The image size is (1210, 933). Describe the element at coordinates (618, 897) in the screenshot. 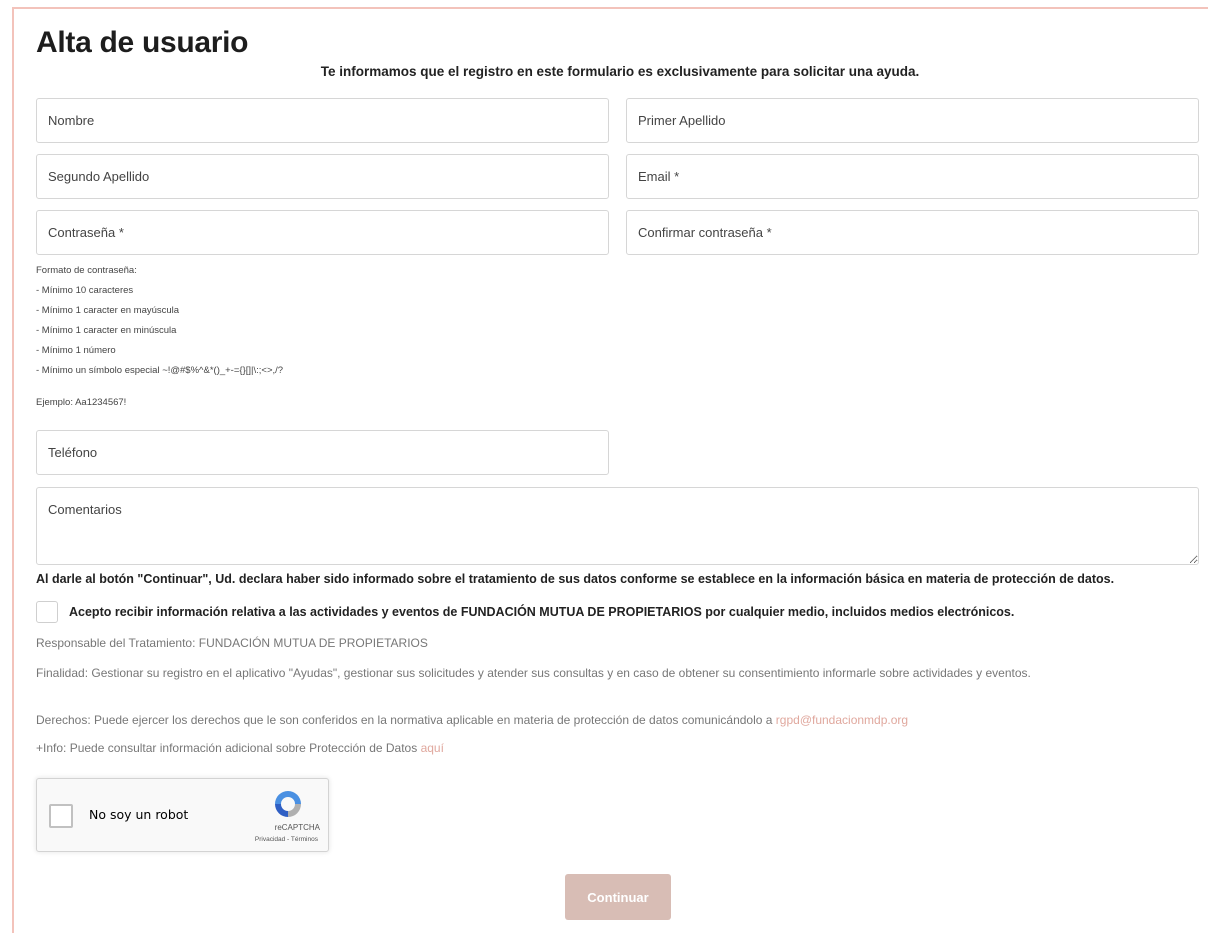

I see `continue-button: Continuar` at that location.